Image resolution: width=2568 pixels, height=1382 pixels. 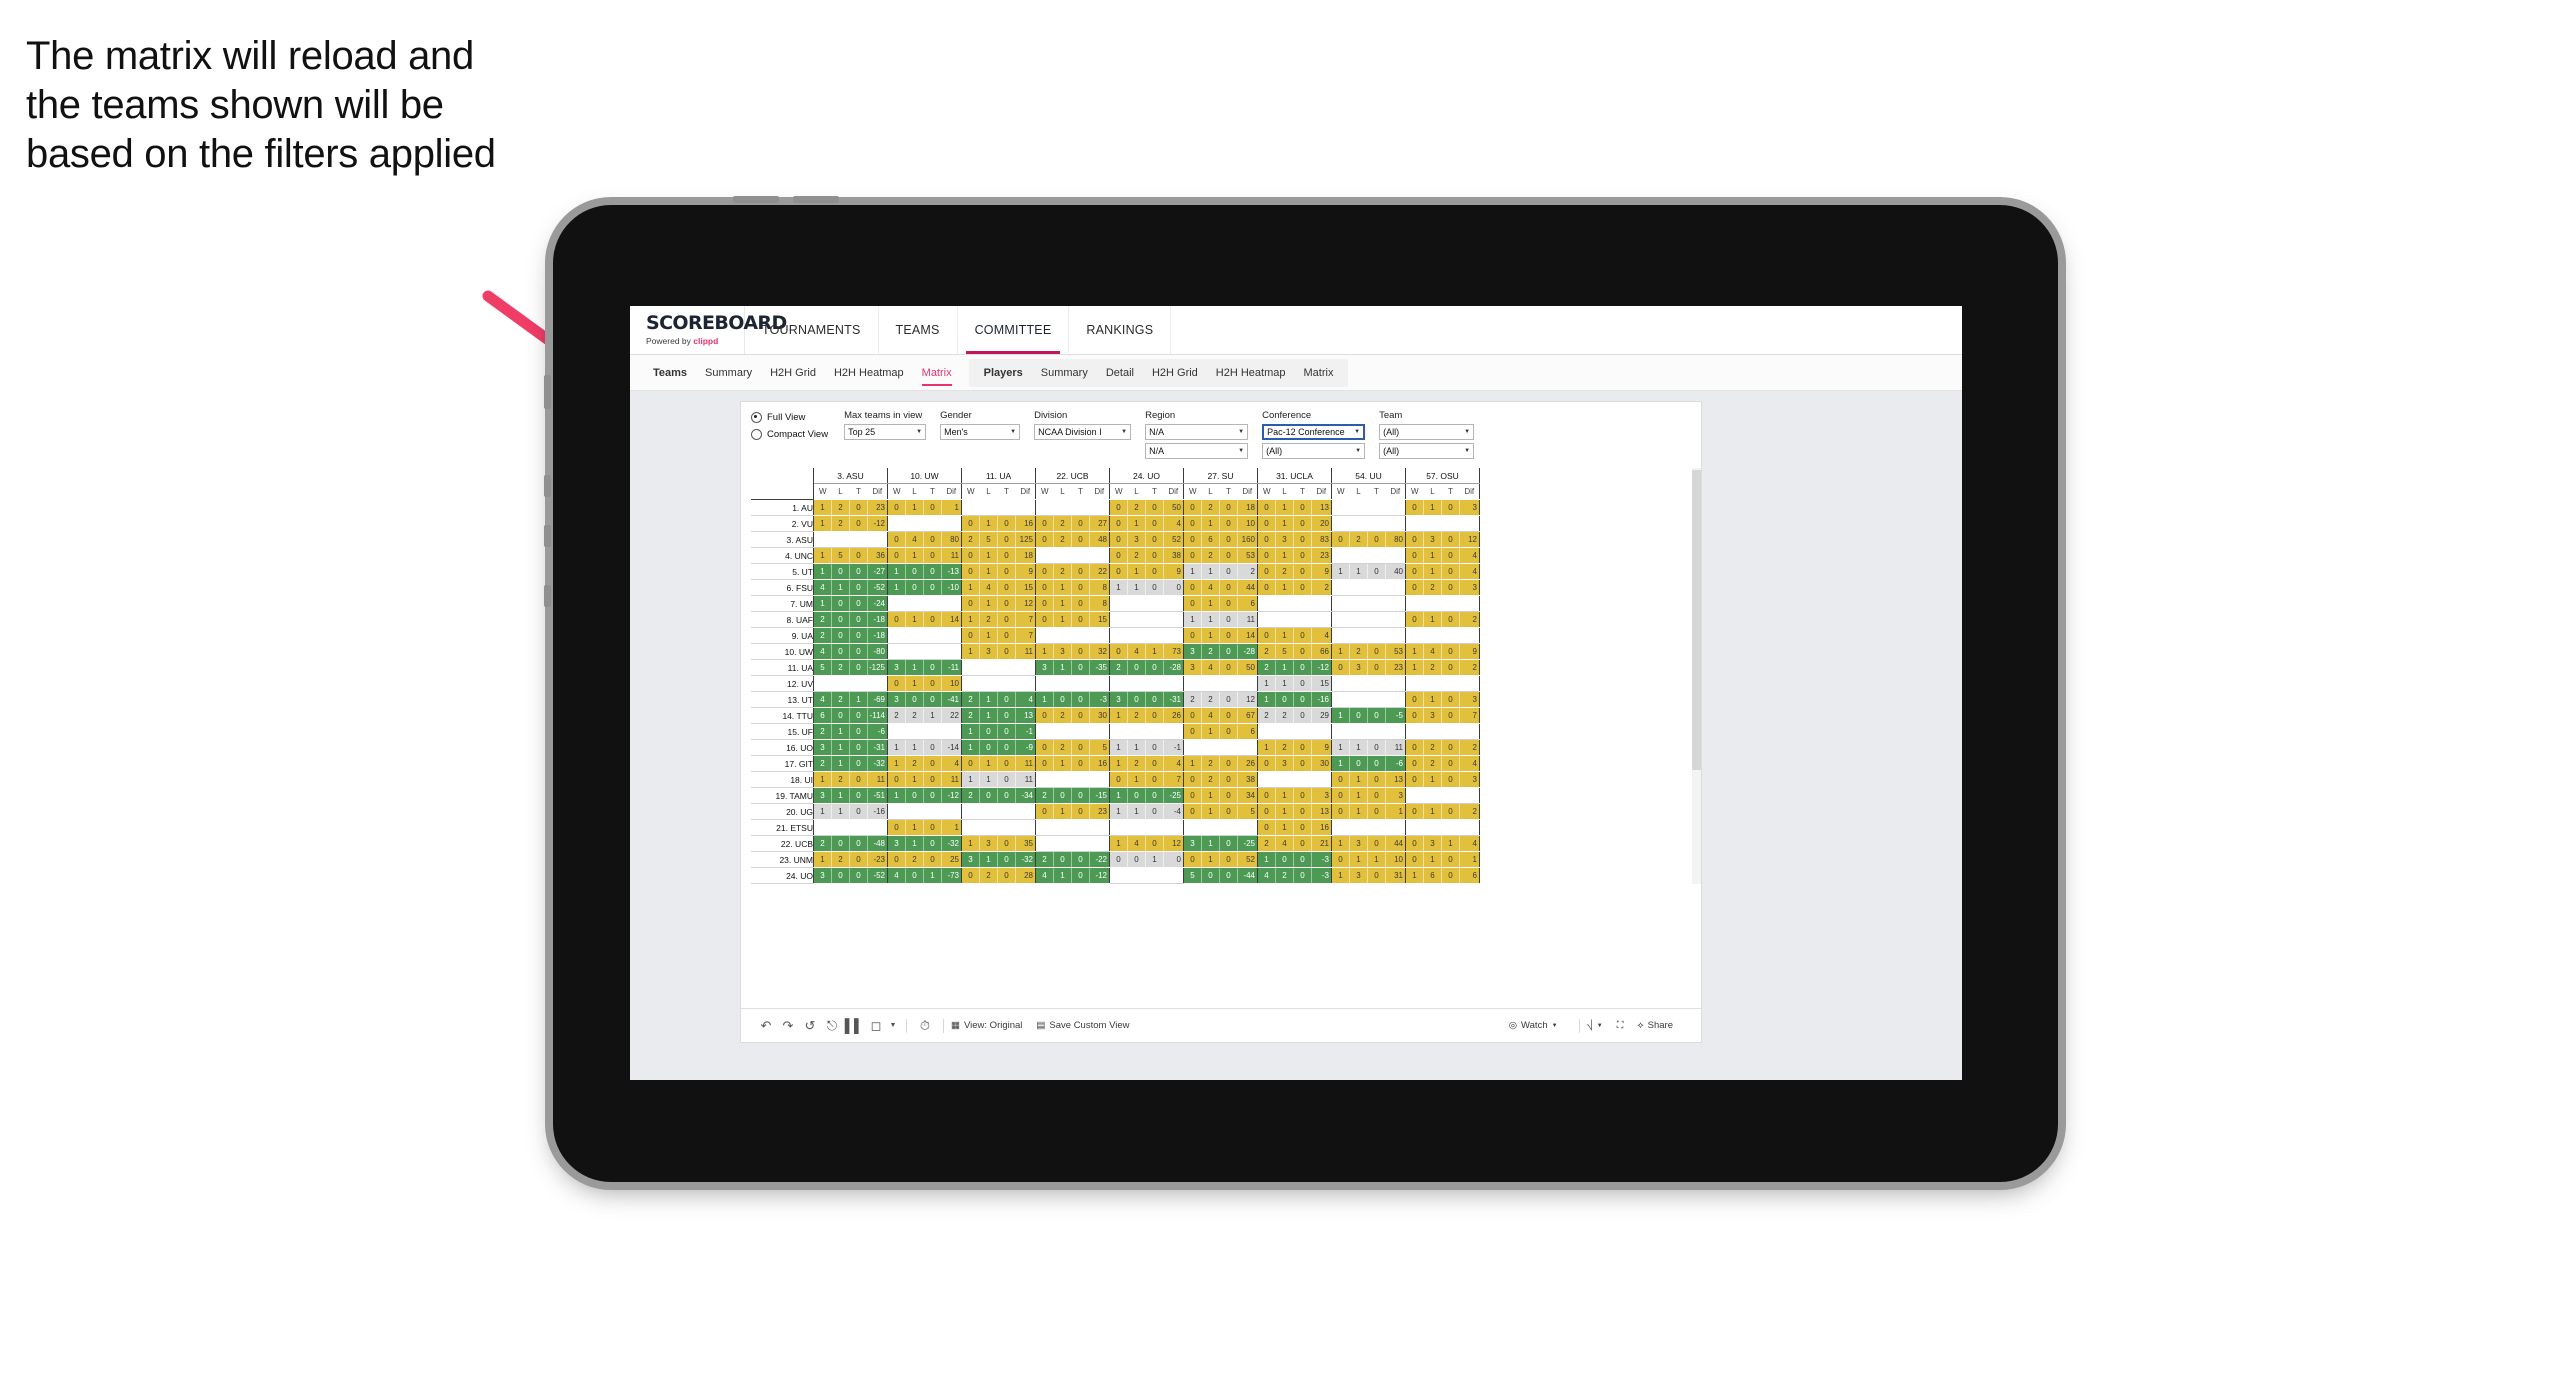 What do you see at coordinates (1099, 715) in the screenshot?
I see `matrix-cell: 30` at bounding box center [1099, 715].